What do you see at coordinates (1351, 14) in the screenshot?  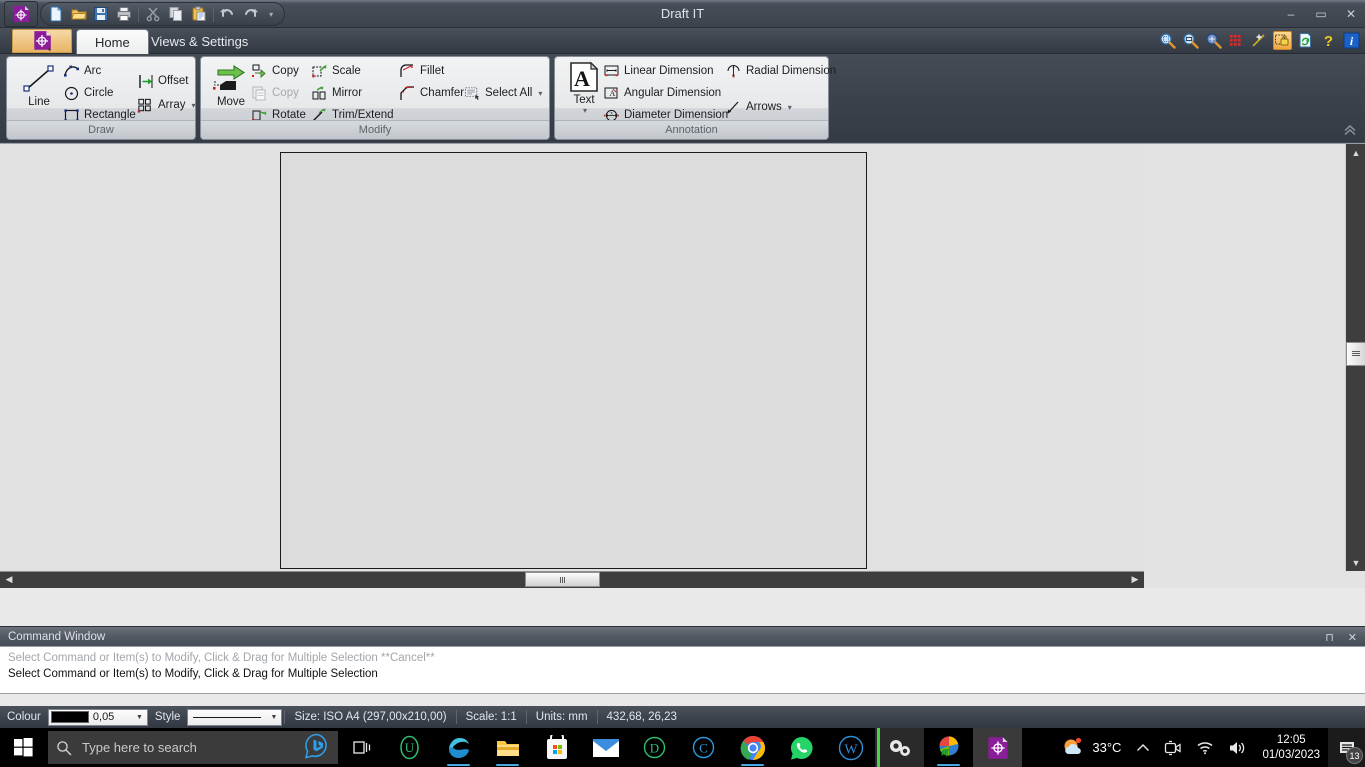 I see `close-button: ✕` at bounding box center [1351, 14].